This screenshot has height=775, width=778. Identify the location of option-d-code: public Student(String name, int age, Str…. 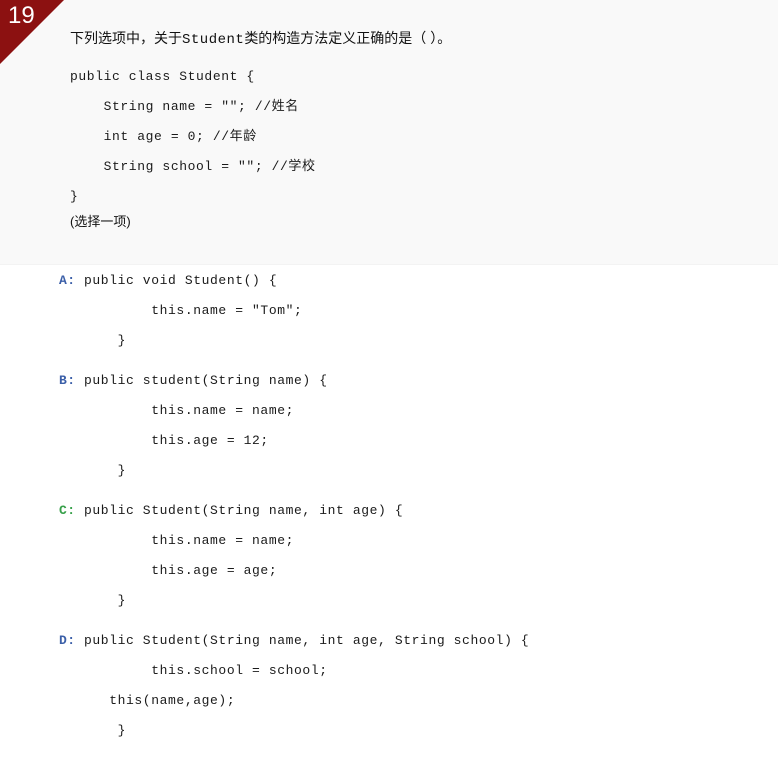
(307, 685).